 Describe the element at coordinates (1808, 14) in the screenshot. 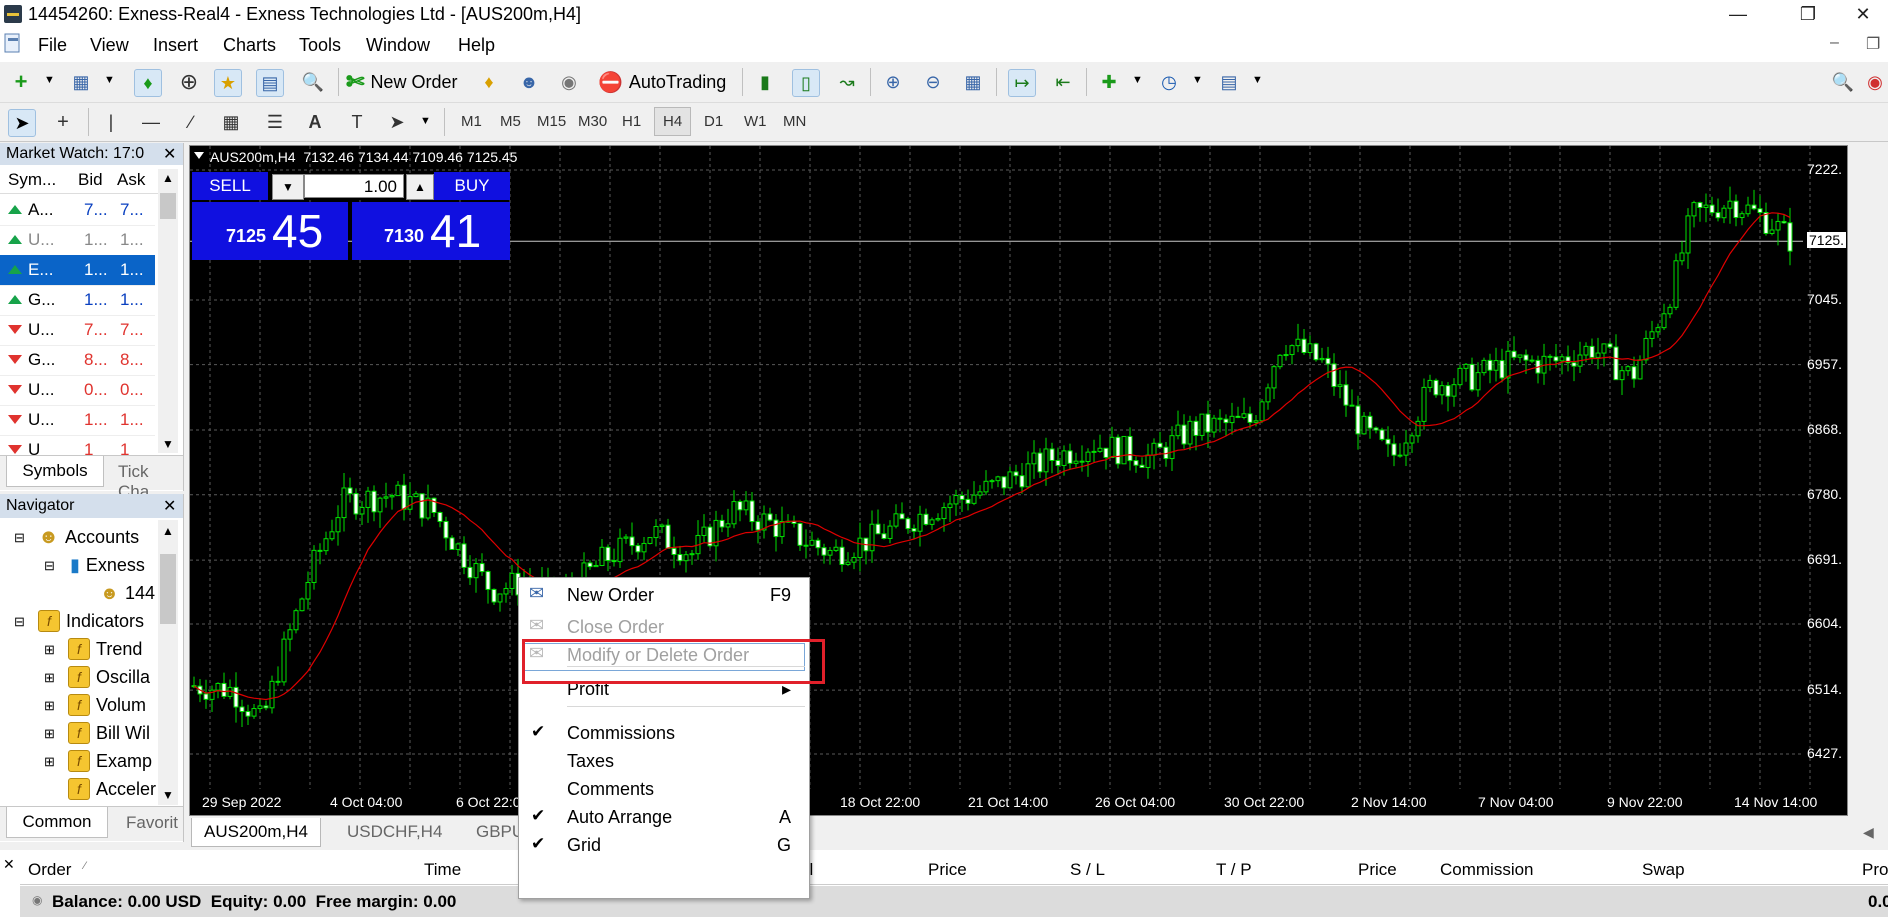

I see `restore-button: ❐` at that location.